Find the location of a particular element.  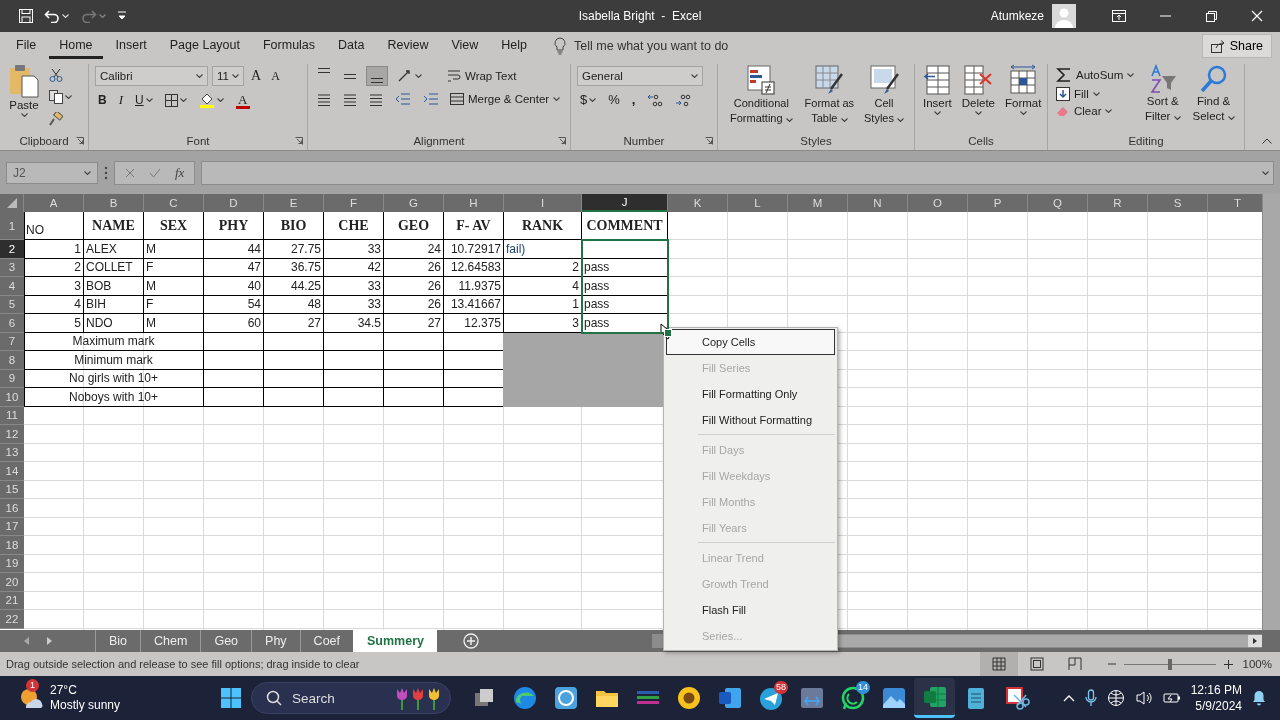

column-header: Q is located at coordinates (1058, 203).